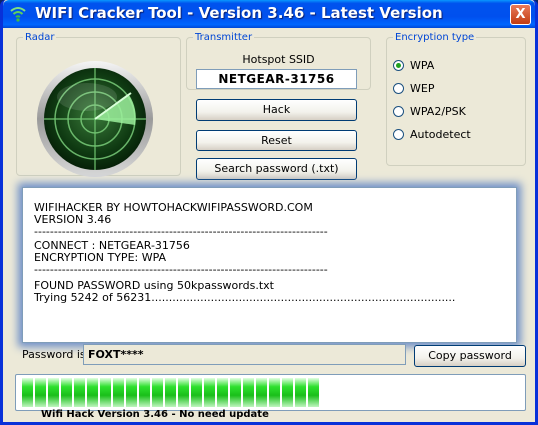 Image resolution: width=538 pixels, height=425 pixels. I want to click on ssid-label: Hotspot SSID, so click(278, 59).